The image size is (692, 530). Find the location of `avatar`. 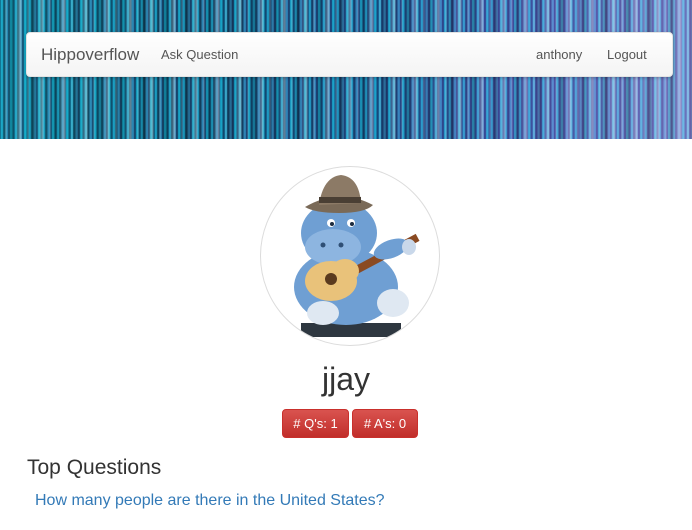

avatar is located at coordinates (350, 256).